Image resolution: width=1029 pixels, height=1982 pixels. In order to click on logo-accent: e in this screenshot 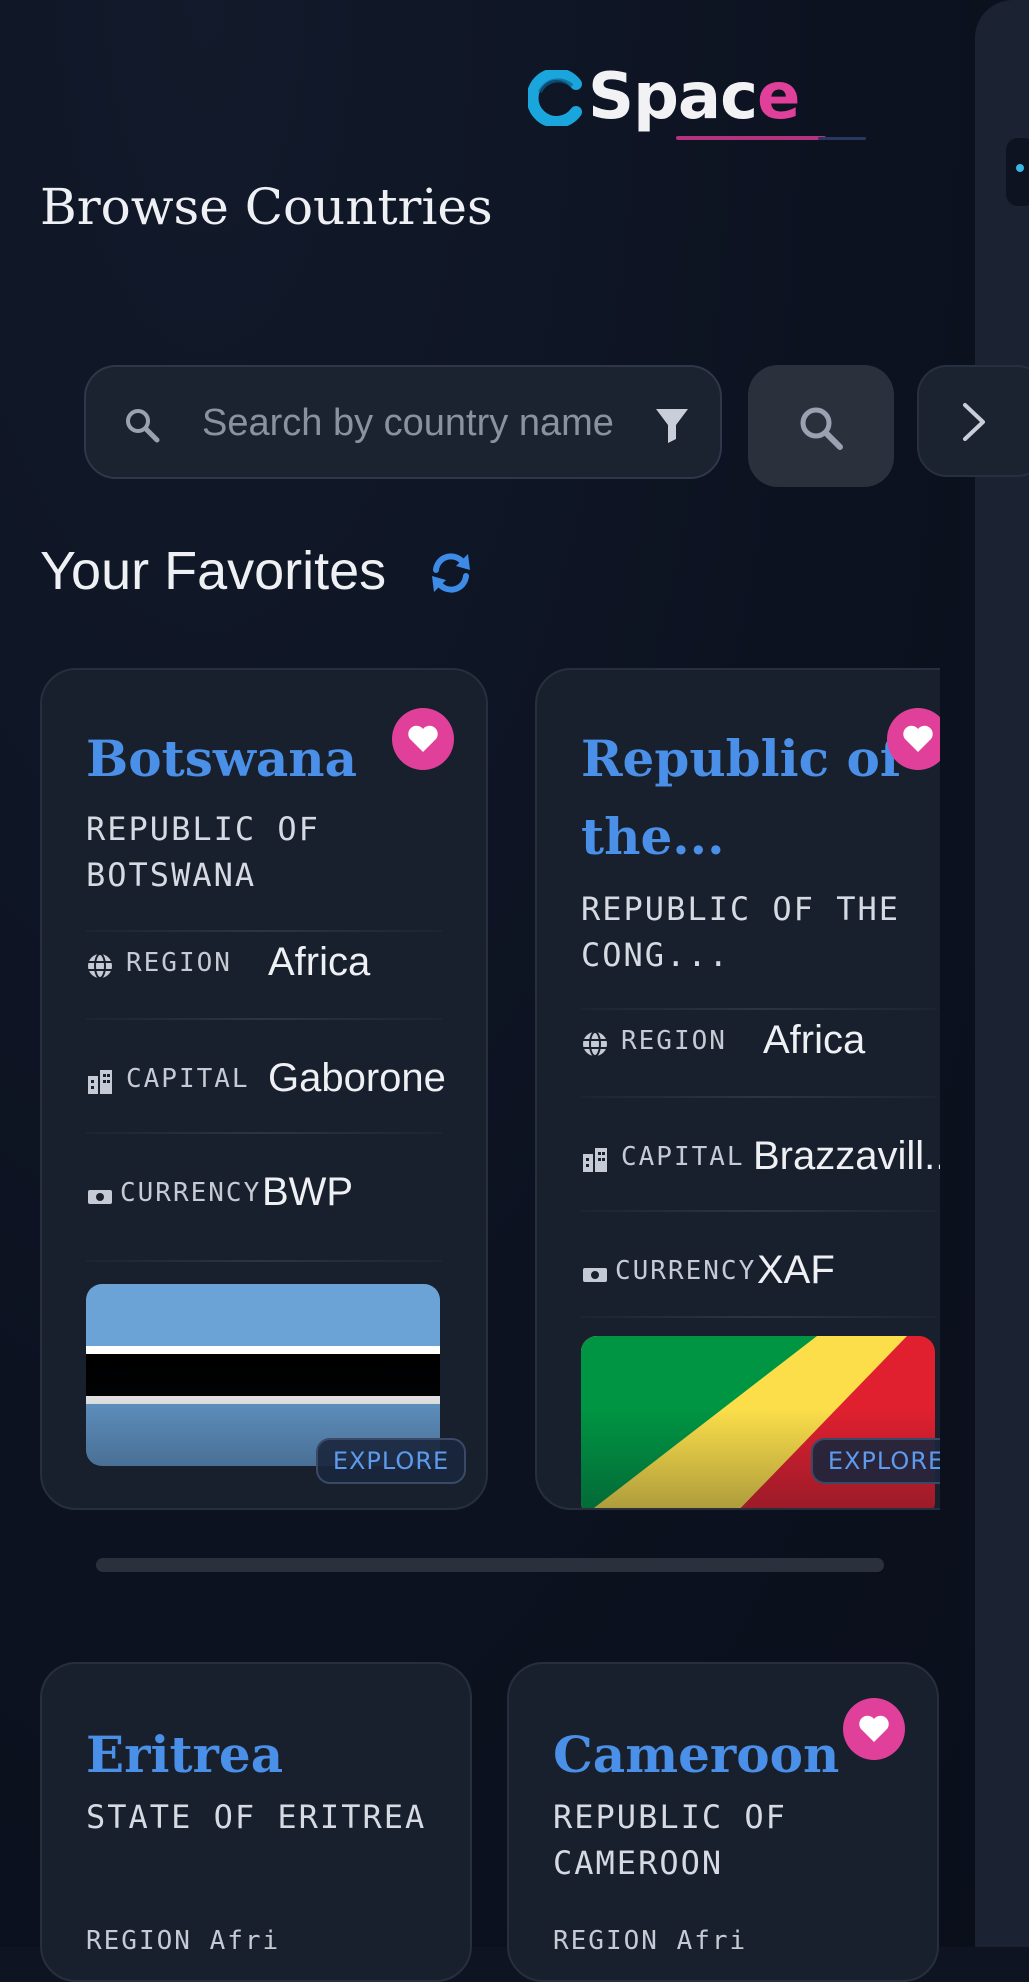, I will do `click(778, 97)`.